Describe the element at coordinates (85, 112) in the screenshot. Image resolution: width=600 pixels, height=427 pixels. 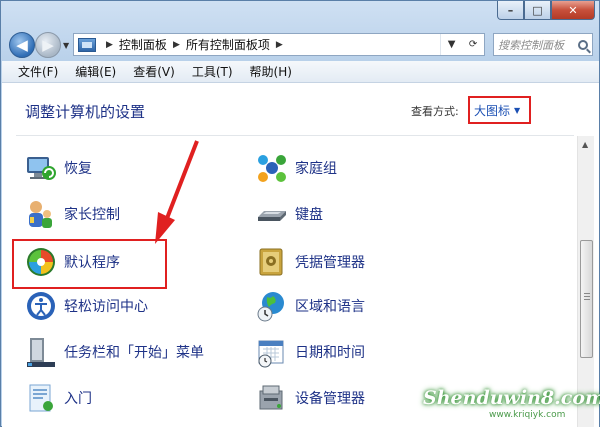
I see `page-title: 调整计算机的设置` at that location.